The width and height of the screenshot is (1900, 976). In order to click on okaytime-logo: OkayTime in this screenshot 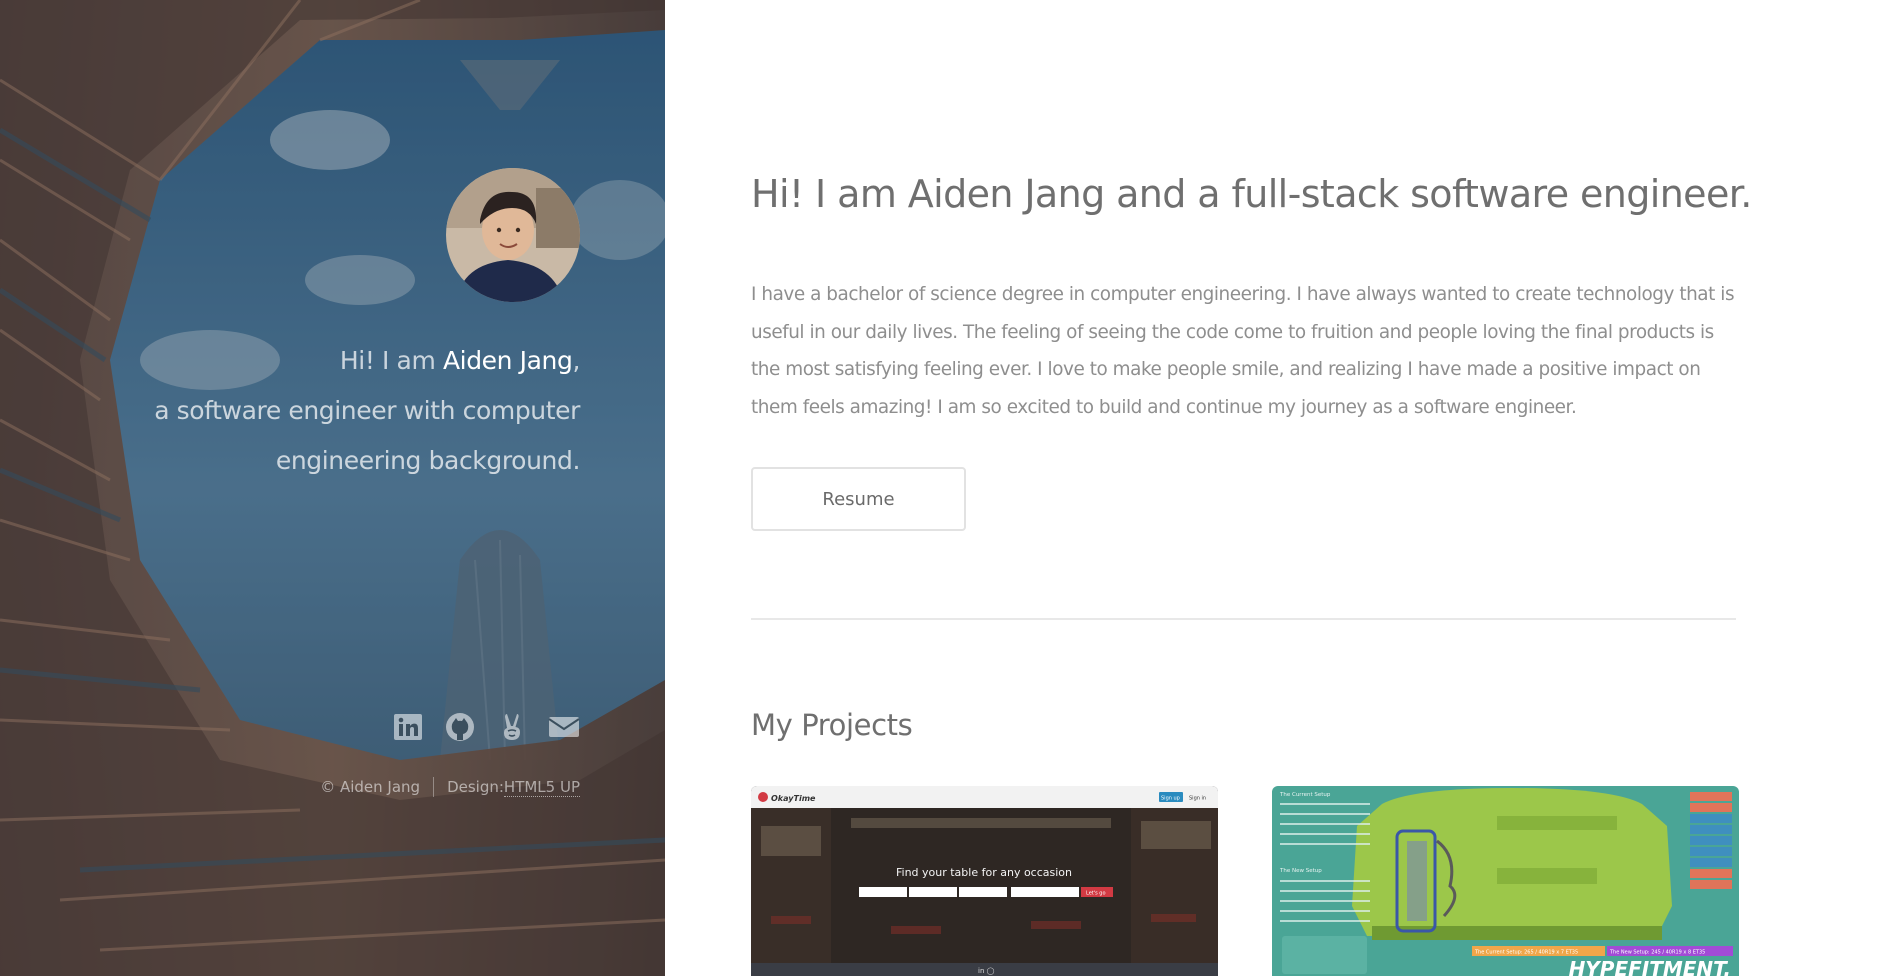, I will do `click(793, 798)`.